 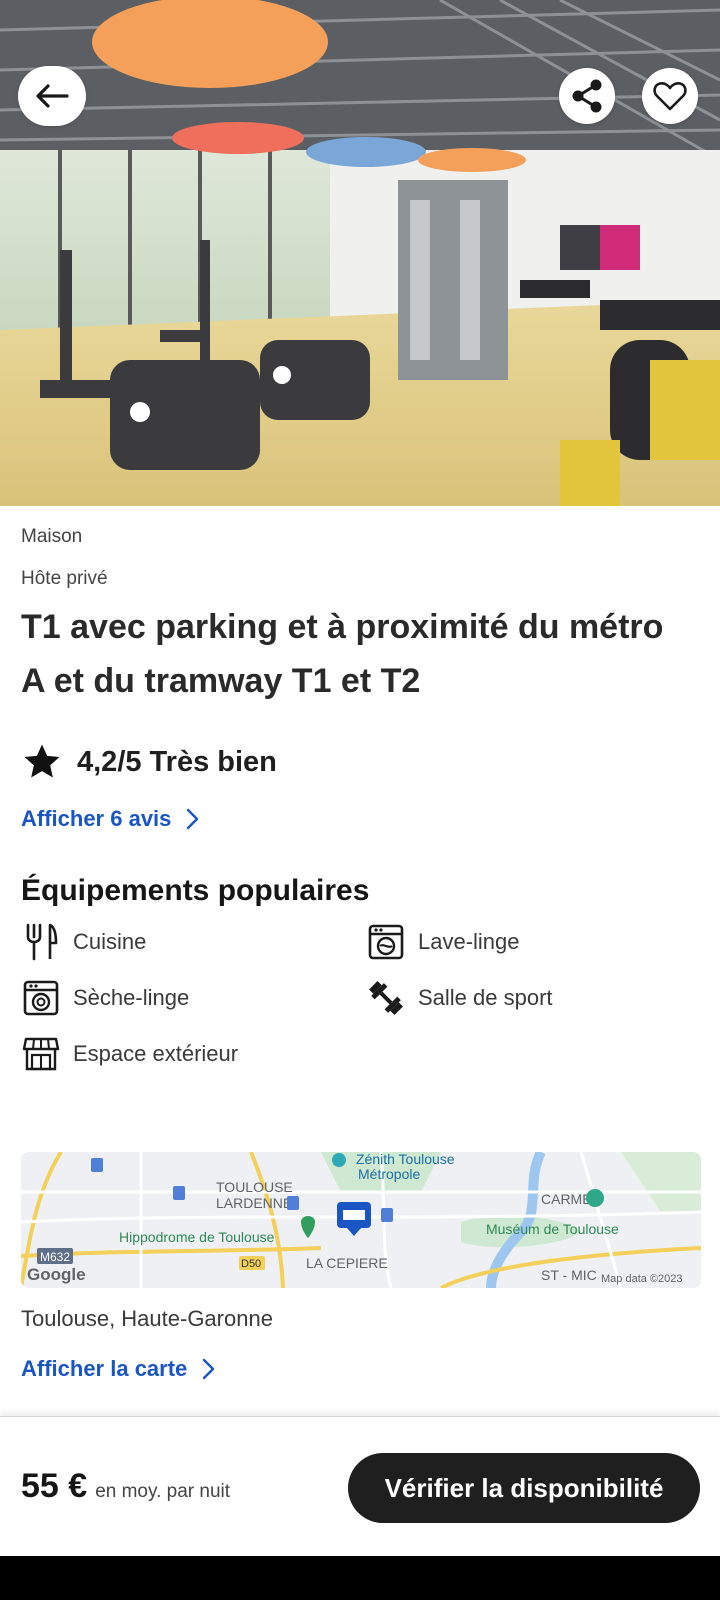 I want to click on amenity-label: Sèche-linge, so click(x=131, y=997).